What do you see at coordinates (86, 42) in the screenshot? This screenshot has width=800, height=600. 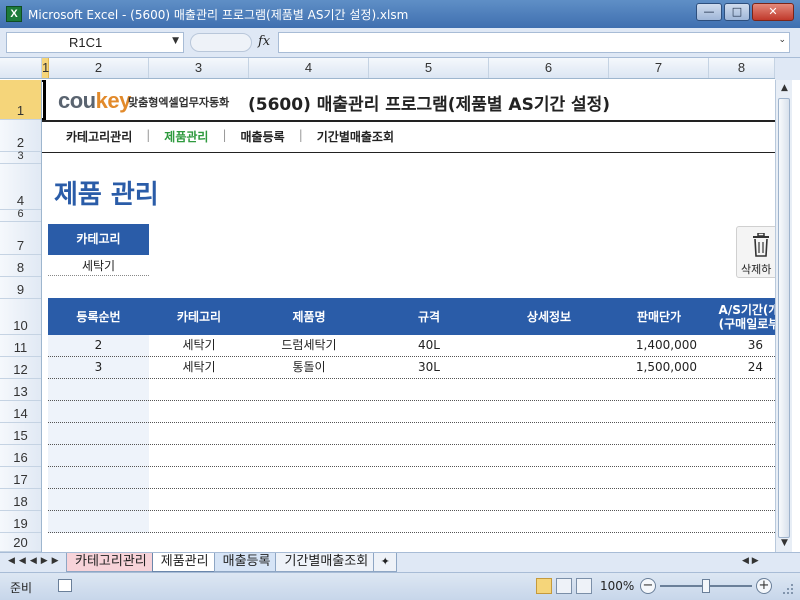 I see `name-box-value: R1C1` at bounding box center [86, 42].